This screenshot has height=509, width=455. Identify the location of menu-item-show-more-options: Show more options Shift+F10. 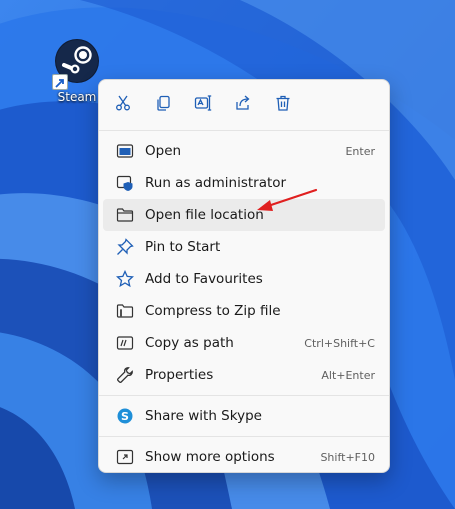
(244, 457).